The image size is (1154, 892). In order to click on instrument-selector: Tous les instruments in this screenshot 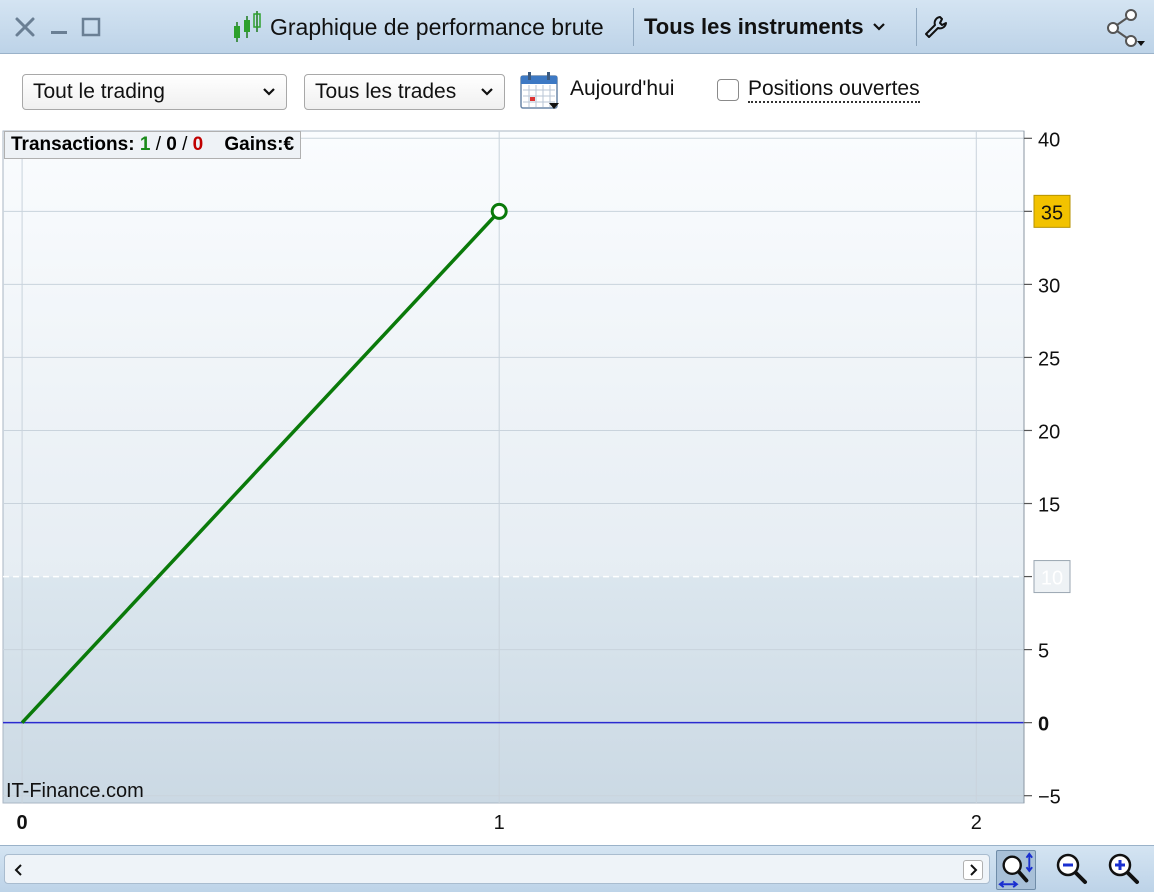, I will do `click(775, 27)`.